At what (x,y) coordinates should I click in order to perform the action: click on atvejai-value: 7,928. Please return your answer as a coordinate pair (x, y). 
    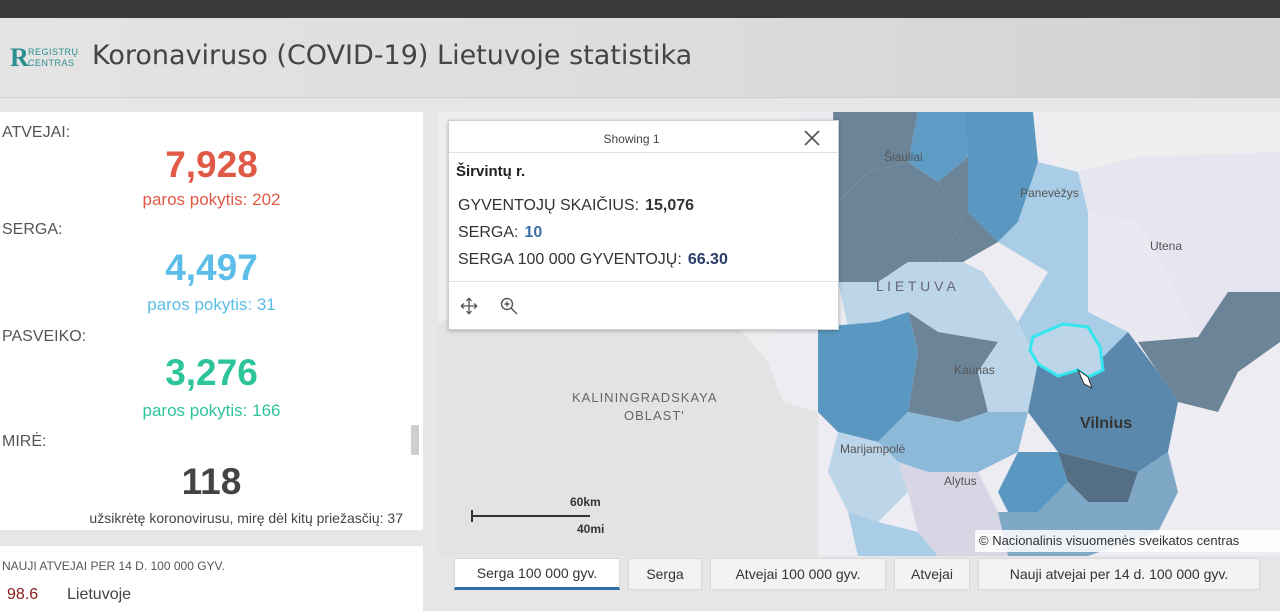
    Looking at the image, I should click on (211, 164).